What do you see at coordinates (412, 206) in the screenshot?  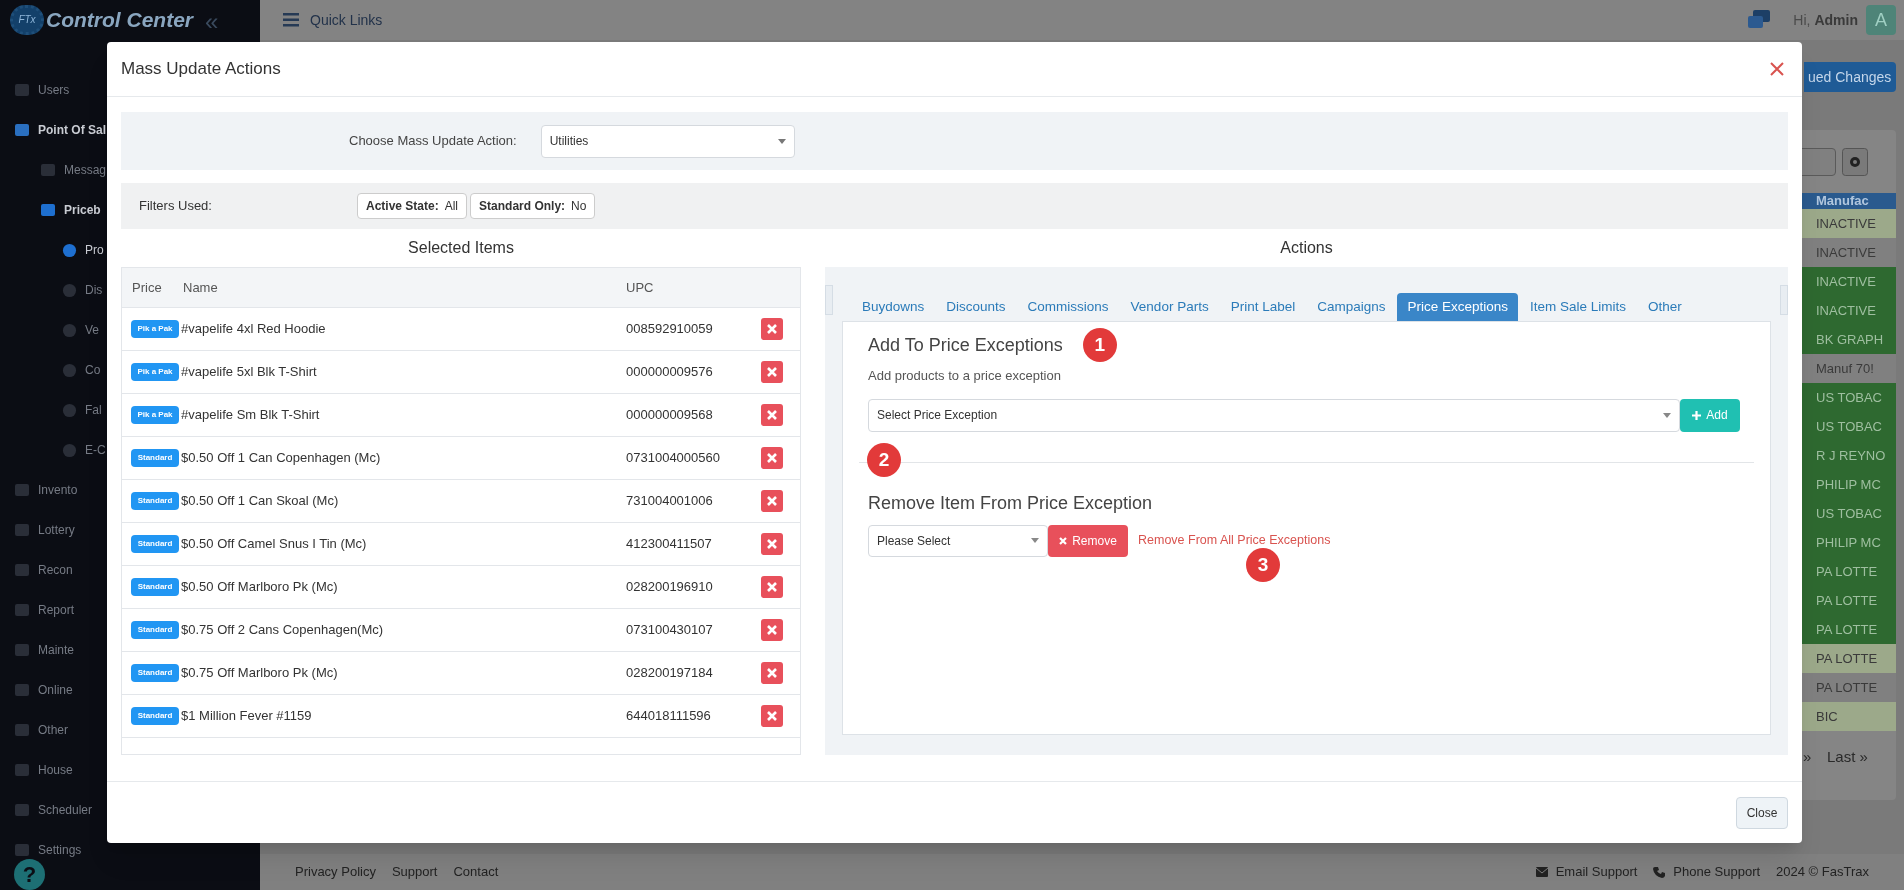 I see `filter-chip: Active State: All` at bounding box center [412, 206].